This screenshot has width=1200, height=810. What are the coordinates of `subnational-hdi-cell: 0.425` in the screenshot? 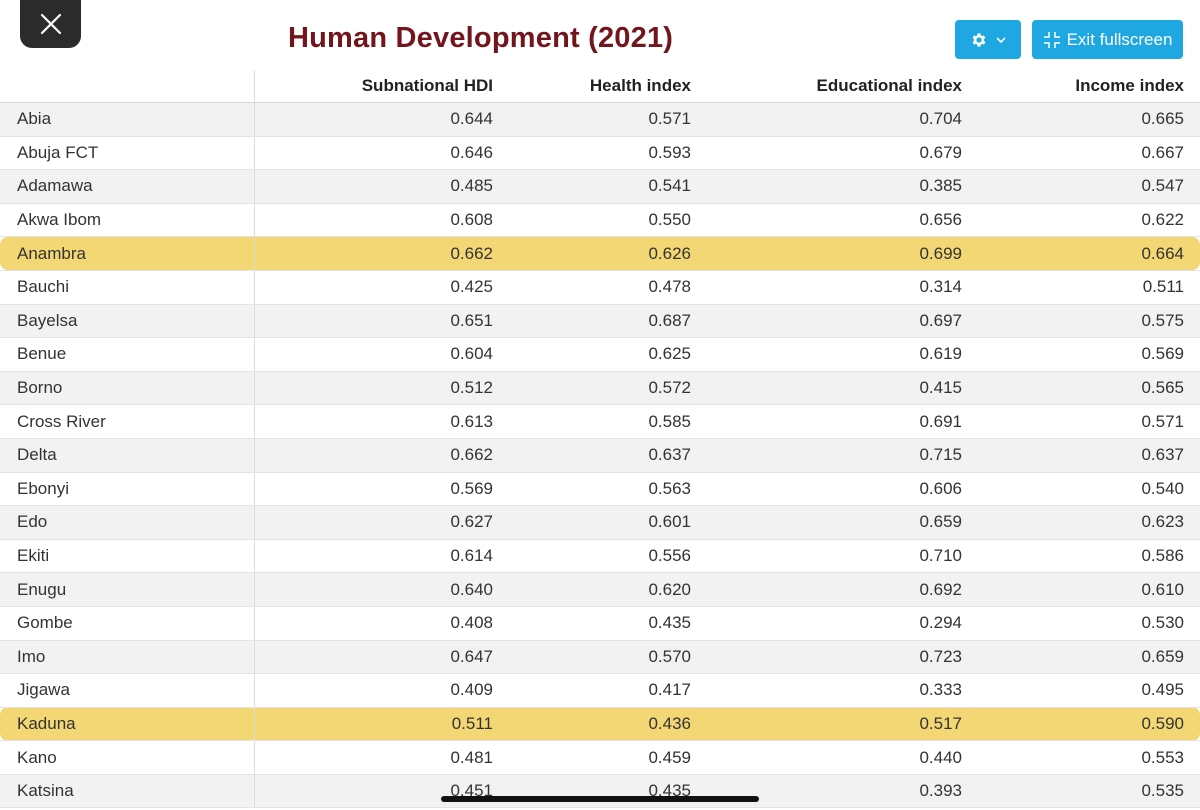 It's located at (381, 287).